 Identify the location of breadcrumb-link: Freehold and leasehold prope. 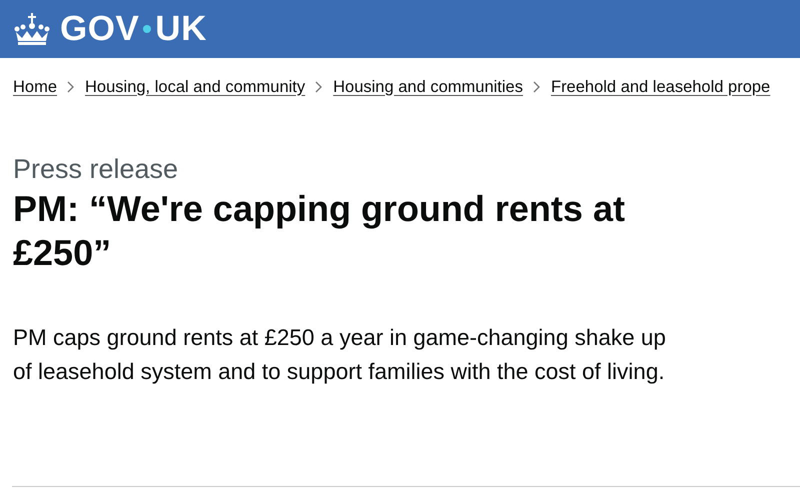
(660, 87).